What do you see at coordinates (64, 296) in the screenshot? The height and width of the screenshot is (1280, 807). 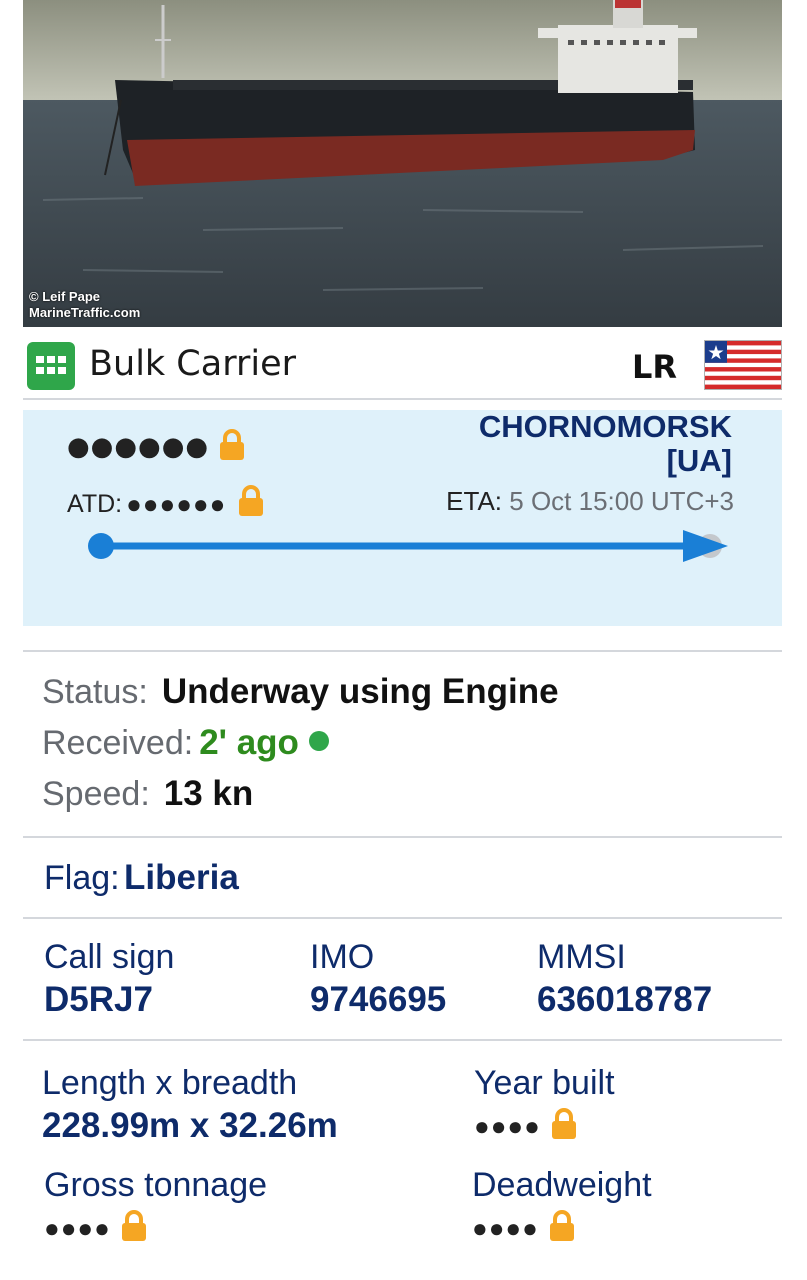 I see `photo-credit-author: © Leif Pape` at bounding box center [64, 296].